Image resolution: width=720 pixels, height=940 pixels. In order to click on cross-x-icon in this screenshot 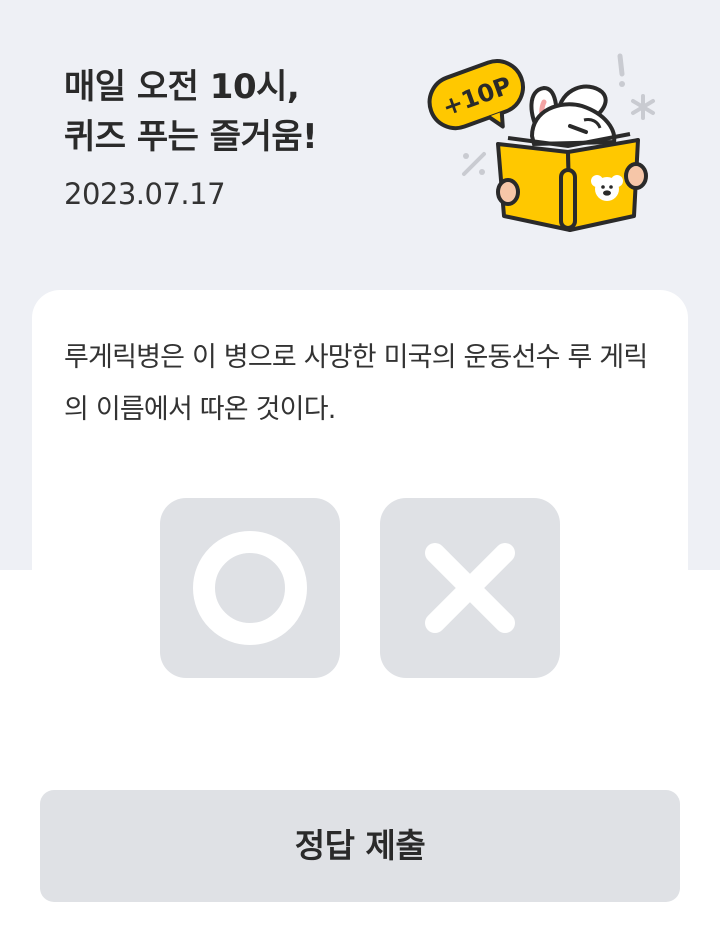, I will do `click(470, 588)`.